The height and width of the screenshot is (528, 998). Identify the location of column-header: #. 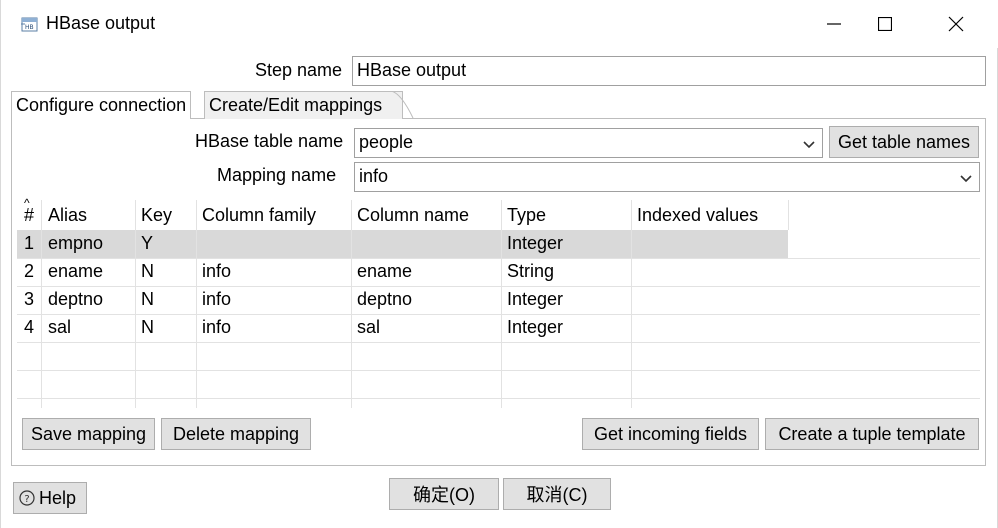
(29, 216).